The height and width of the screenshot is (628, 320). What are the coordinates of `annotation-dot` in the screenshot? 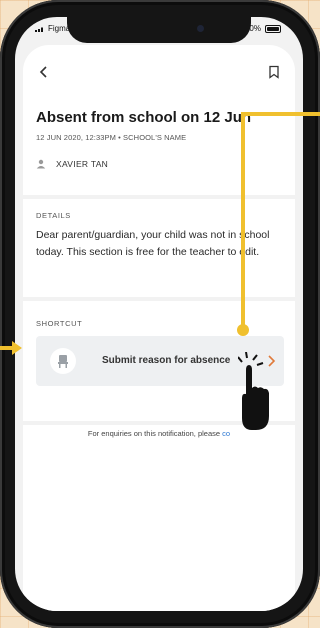 It's located at (243, 330).